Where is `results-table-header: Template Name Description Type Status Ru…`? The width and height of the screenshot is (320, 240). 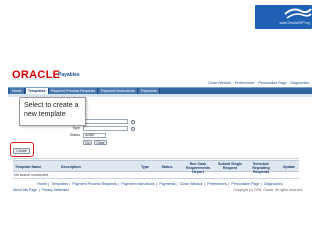 results-table-header: Template Name Description Type Status Ru… is located at coordinates (156, 167).